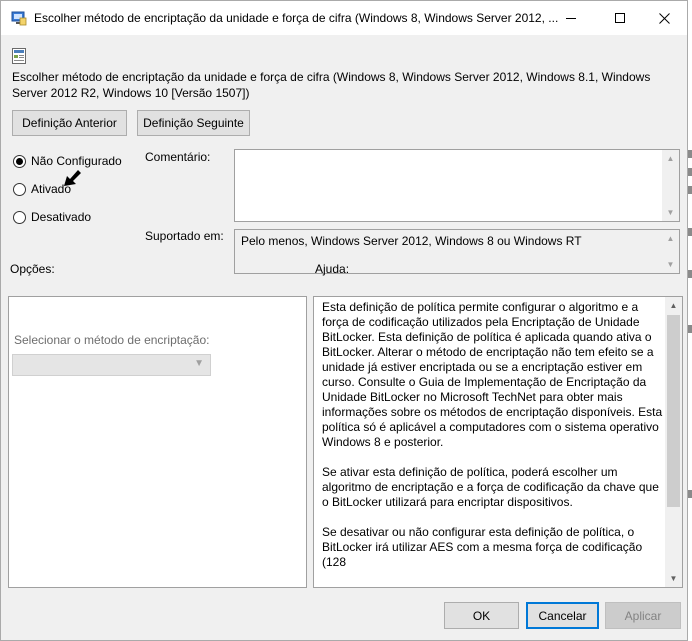  I want to click on minimize-icon, so click(571, 18).